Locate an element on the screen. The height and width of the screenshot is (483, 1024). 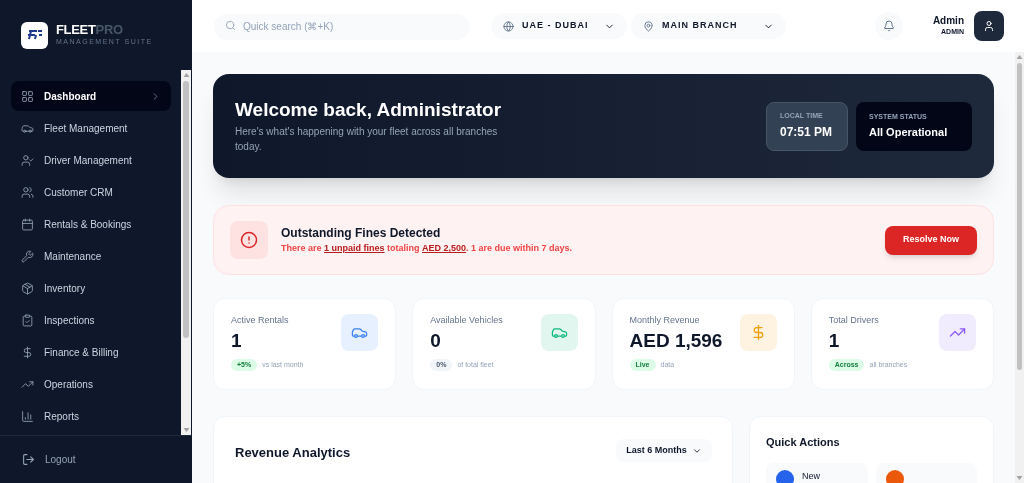
user-avatar is located at coordinates (989, 26).